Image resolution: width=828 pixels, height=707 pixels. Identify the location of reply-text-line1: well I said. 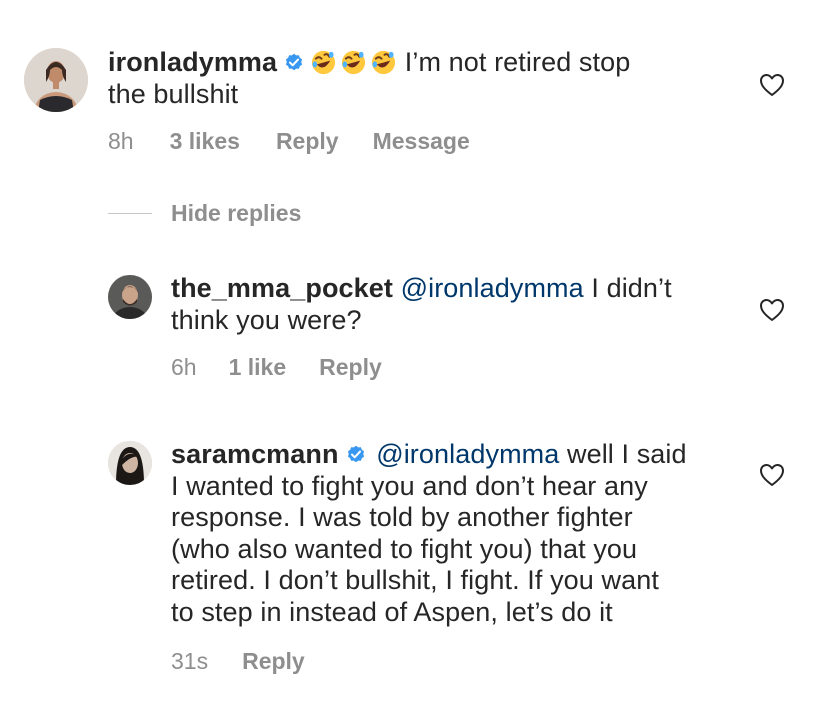
(623, 454).